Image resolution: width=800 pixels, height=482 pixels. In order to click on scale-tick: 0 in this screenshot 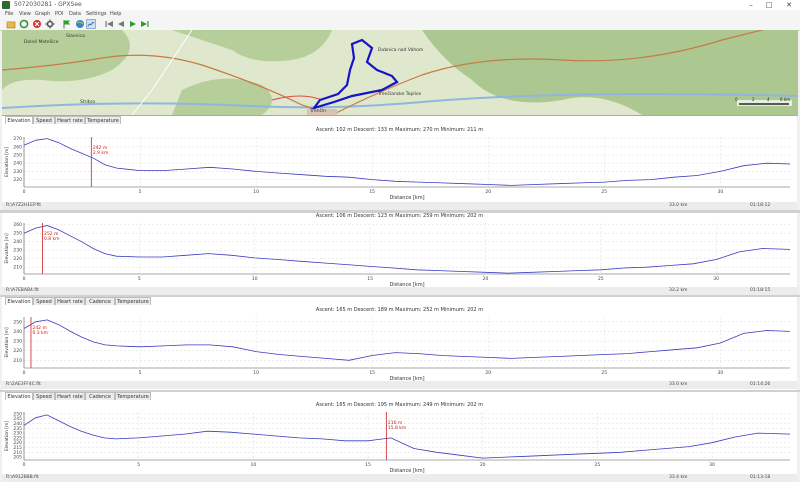, I will do `click(736, 99)`.